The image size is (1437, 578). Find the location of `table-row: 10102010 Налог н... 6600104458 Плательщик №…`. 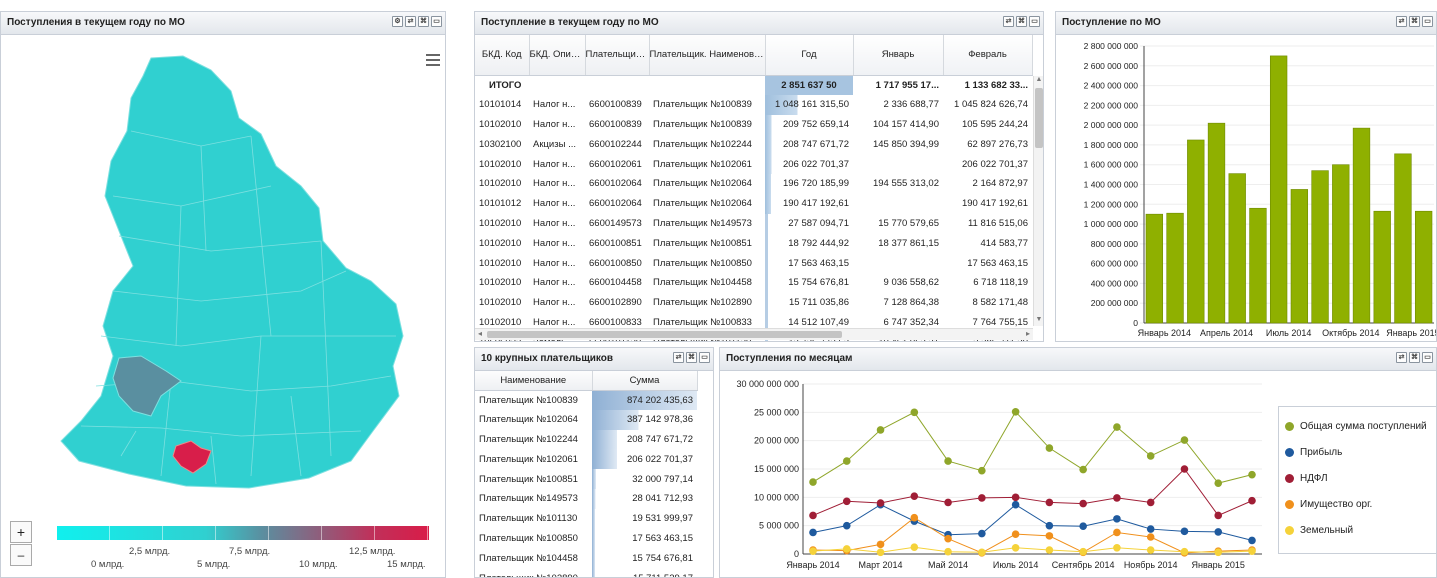

table-row: 10102010 Налог н... 6600104458 Плательщик №… is located at coordinates (753, 282).